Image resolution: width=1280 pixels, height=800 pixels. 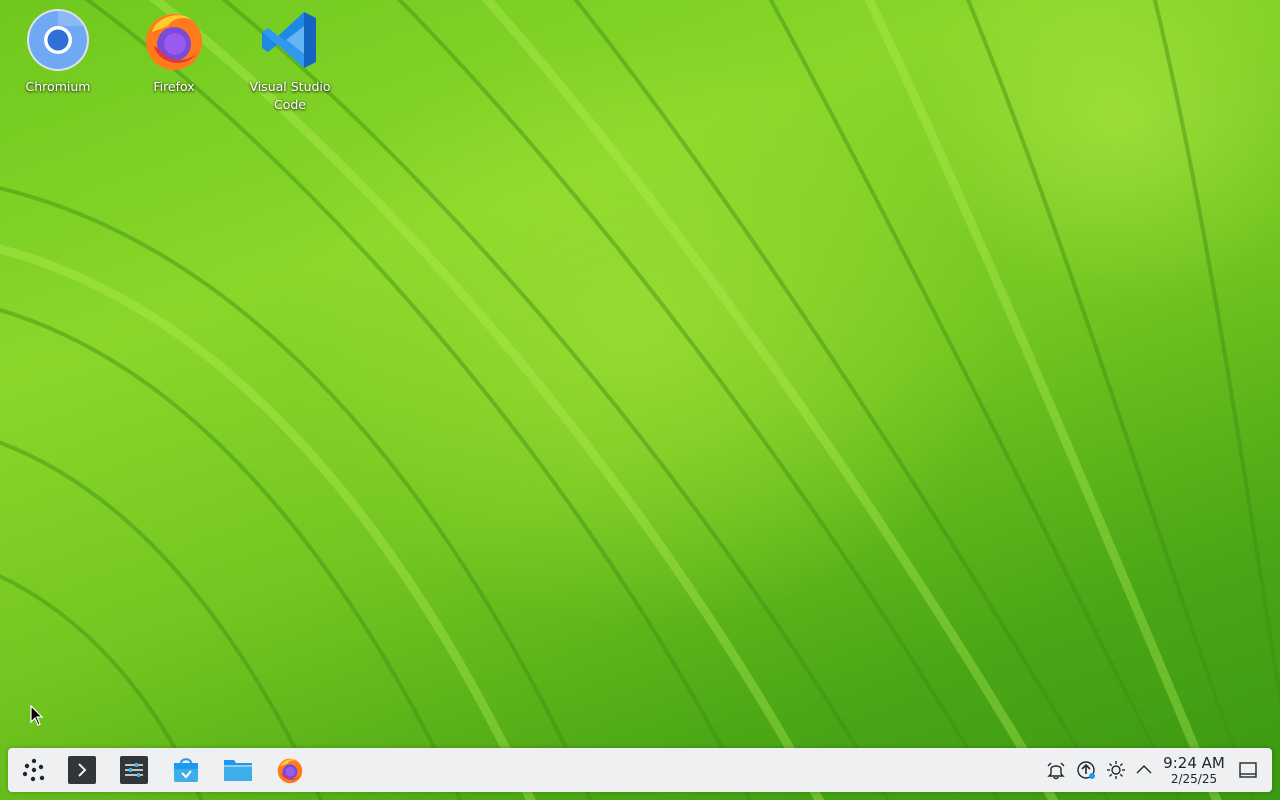 I want to click on application-launcher-button, so click(x=34, y=770).